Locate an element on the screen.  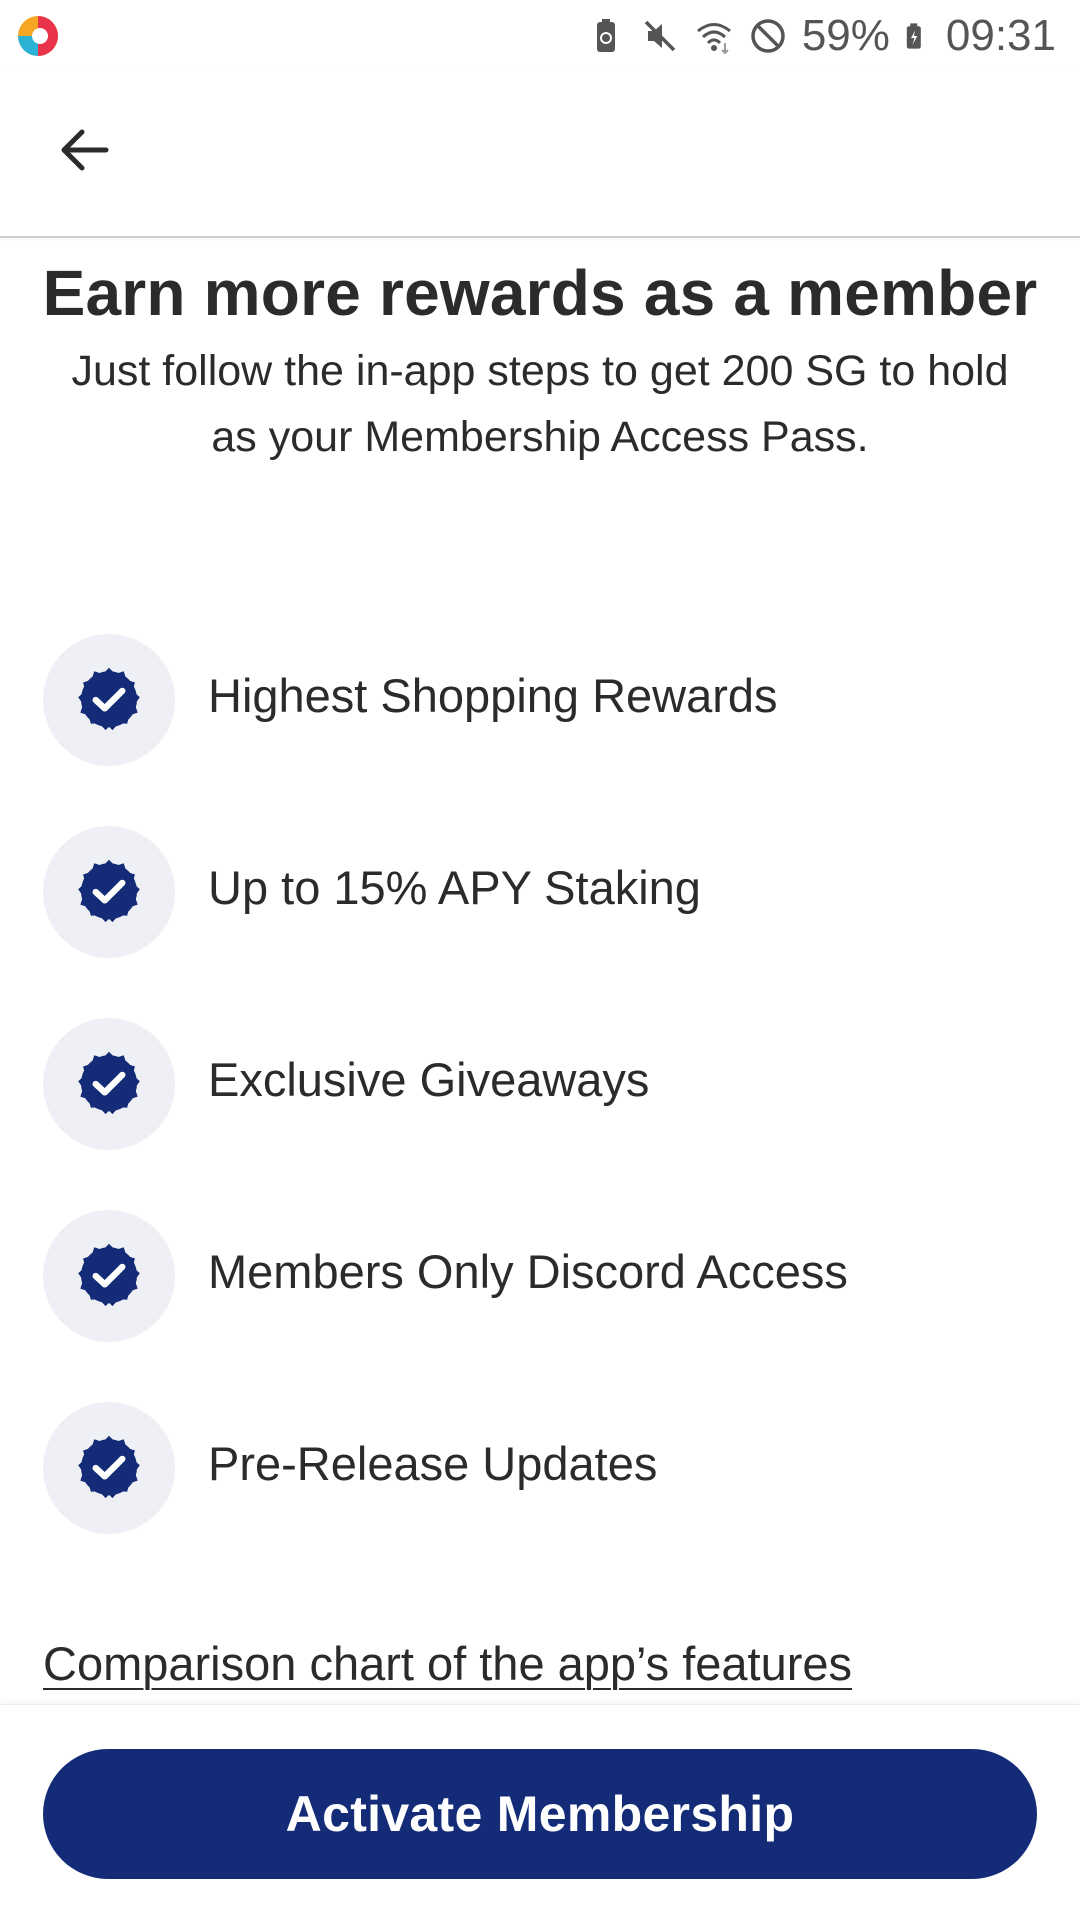
battery-percent: 59% is located at coordinates (845, 35).